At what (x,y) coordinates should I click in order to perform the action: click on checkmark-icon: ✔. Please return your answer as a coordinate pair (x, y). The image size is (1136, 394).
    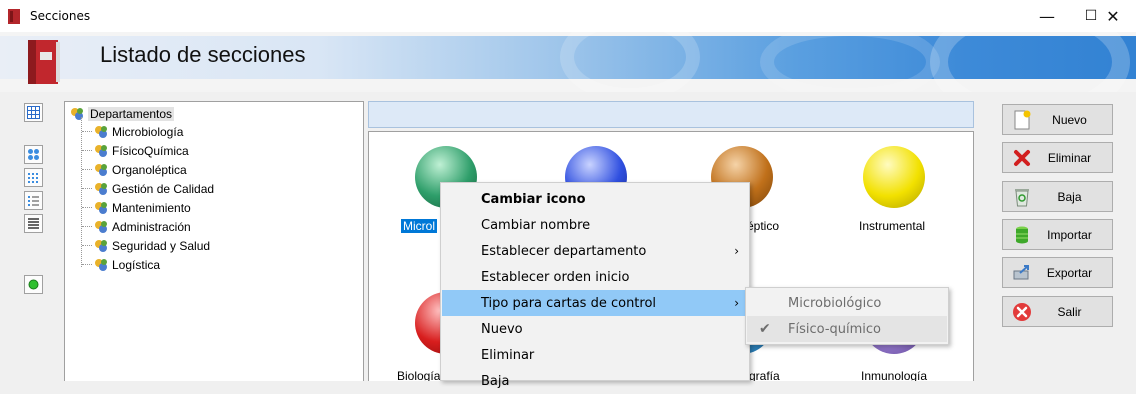
    Looking at the image, I should click on (765, 329).